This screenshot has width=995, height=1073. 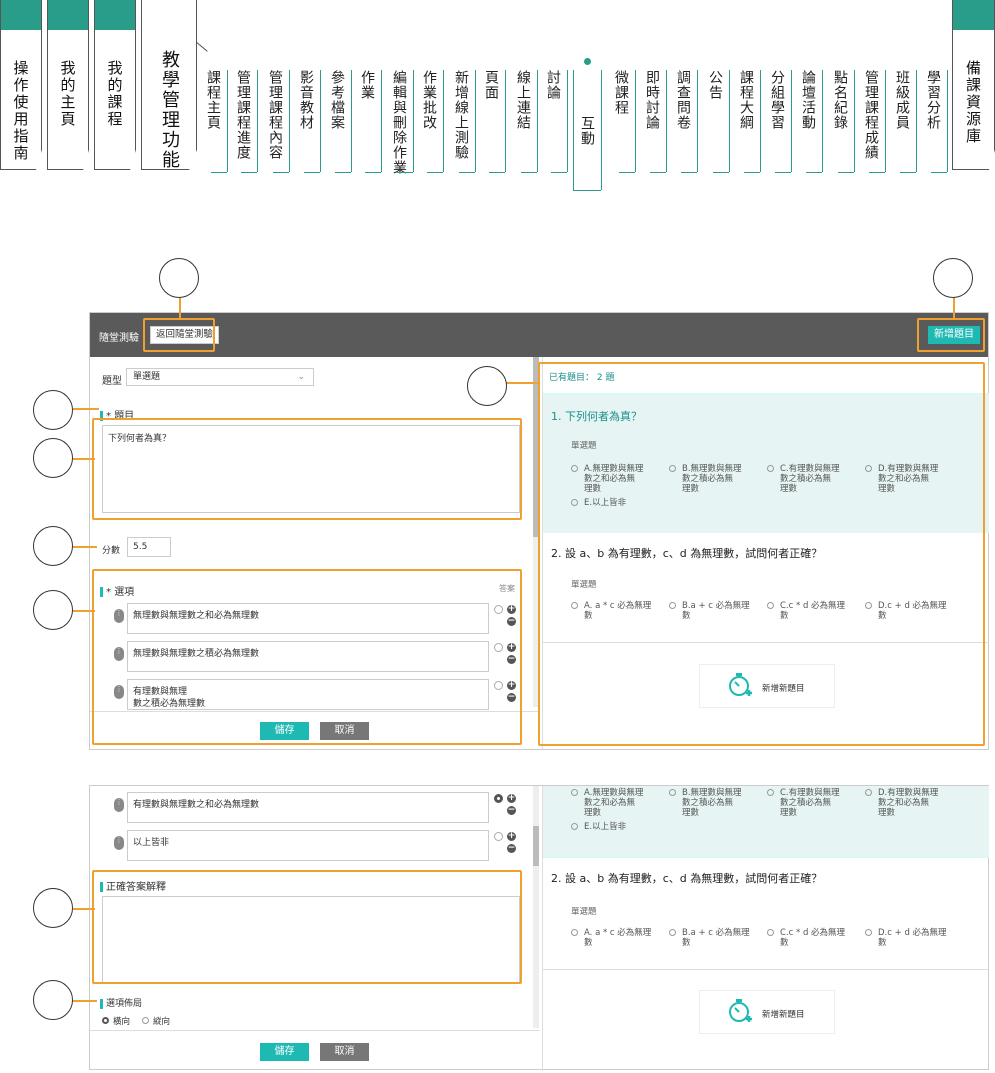 What do you see at coordinates (112, 381) in the screenshot?
I see `type-label: 題型` at bounding box center [112, 381].